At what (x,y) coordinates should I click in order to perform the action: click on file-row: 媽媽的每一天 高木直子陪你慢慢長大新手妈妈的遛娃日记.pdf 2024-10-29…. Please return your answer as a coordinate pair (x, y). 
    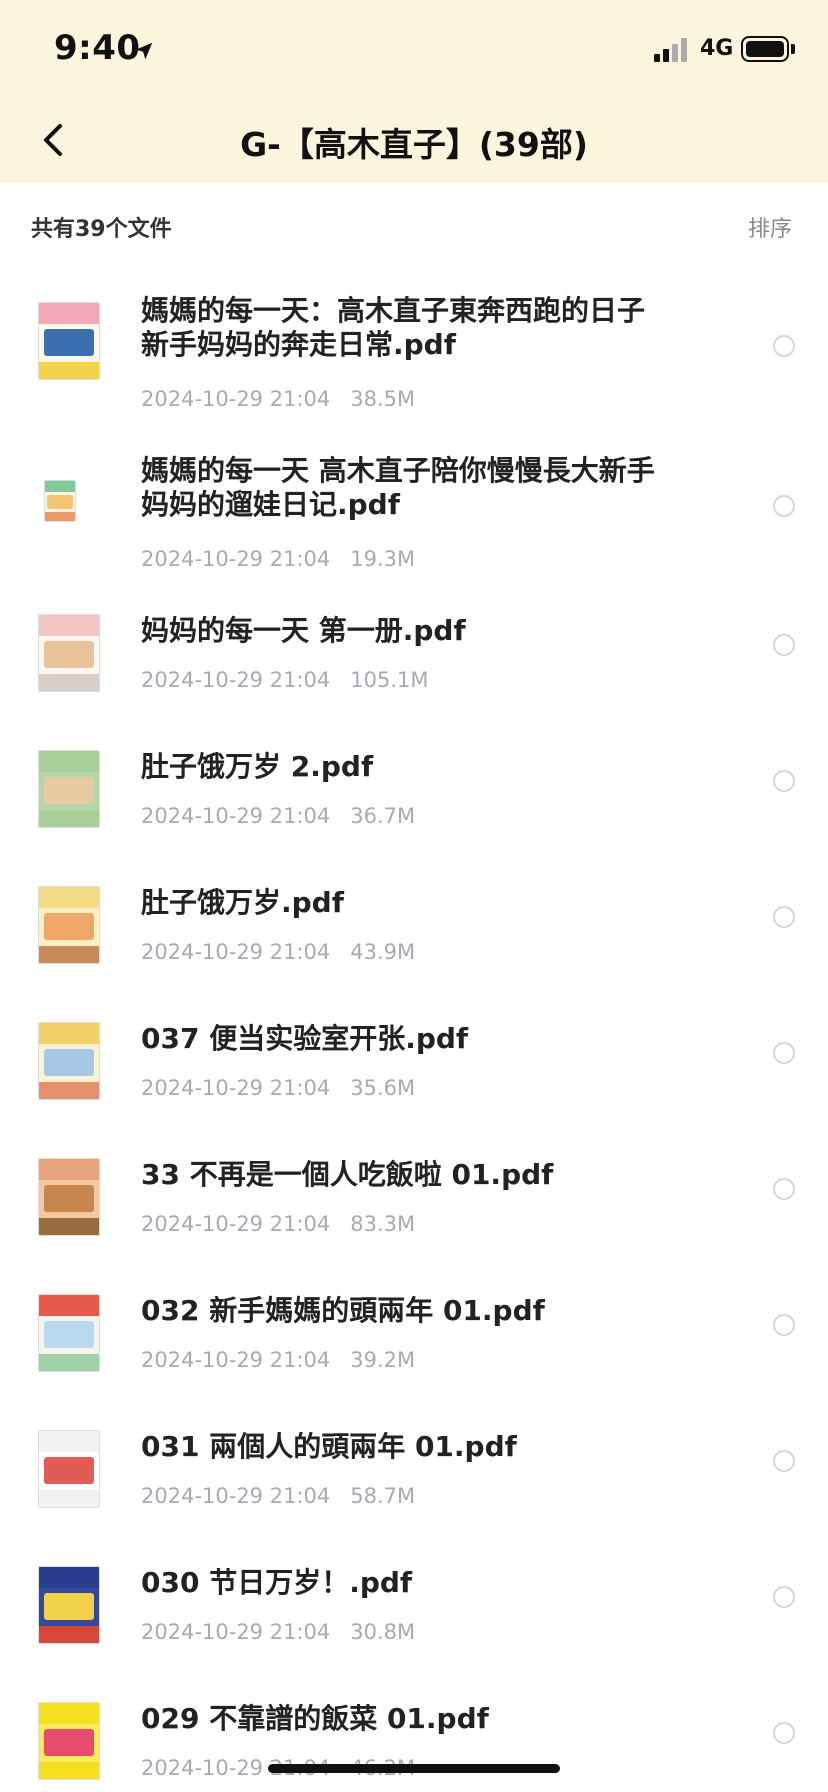
    Looking at the image, I should click on (414, 505).